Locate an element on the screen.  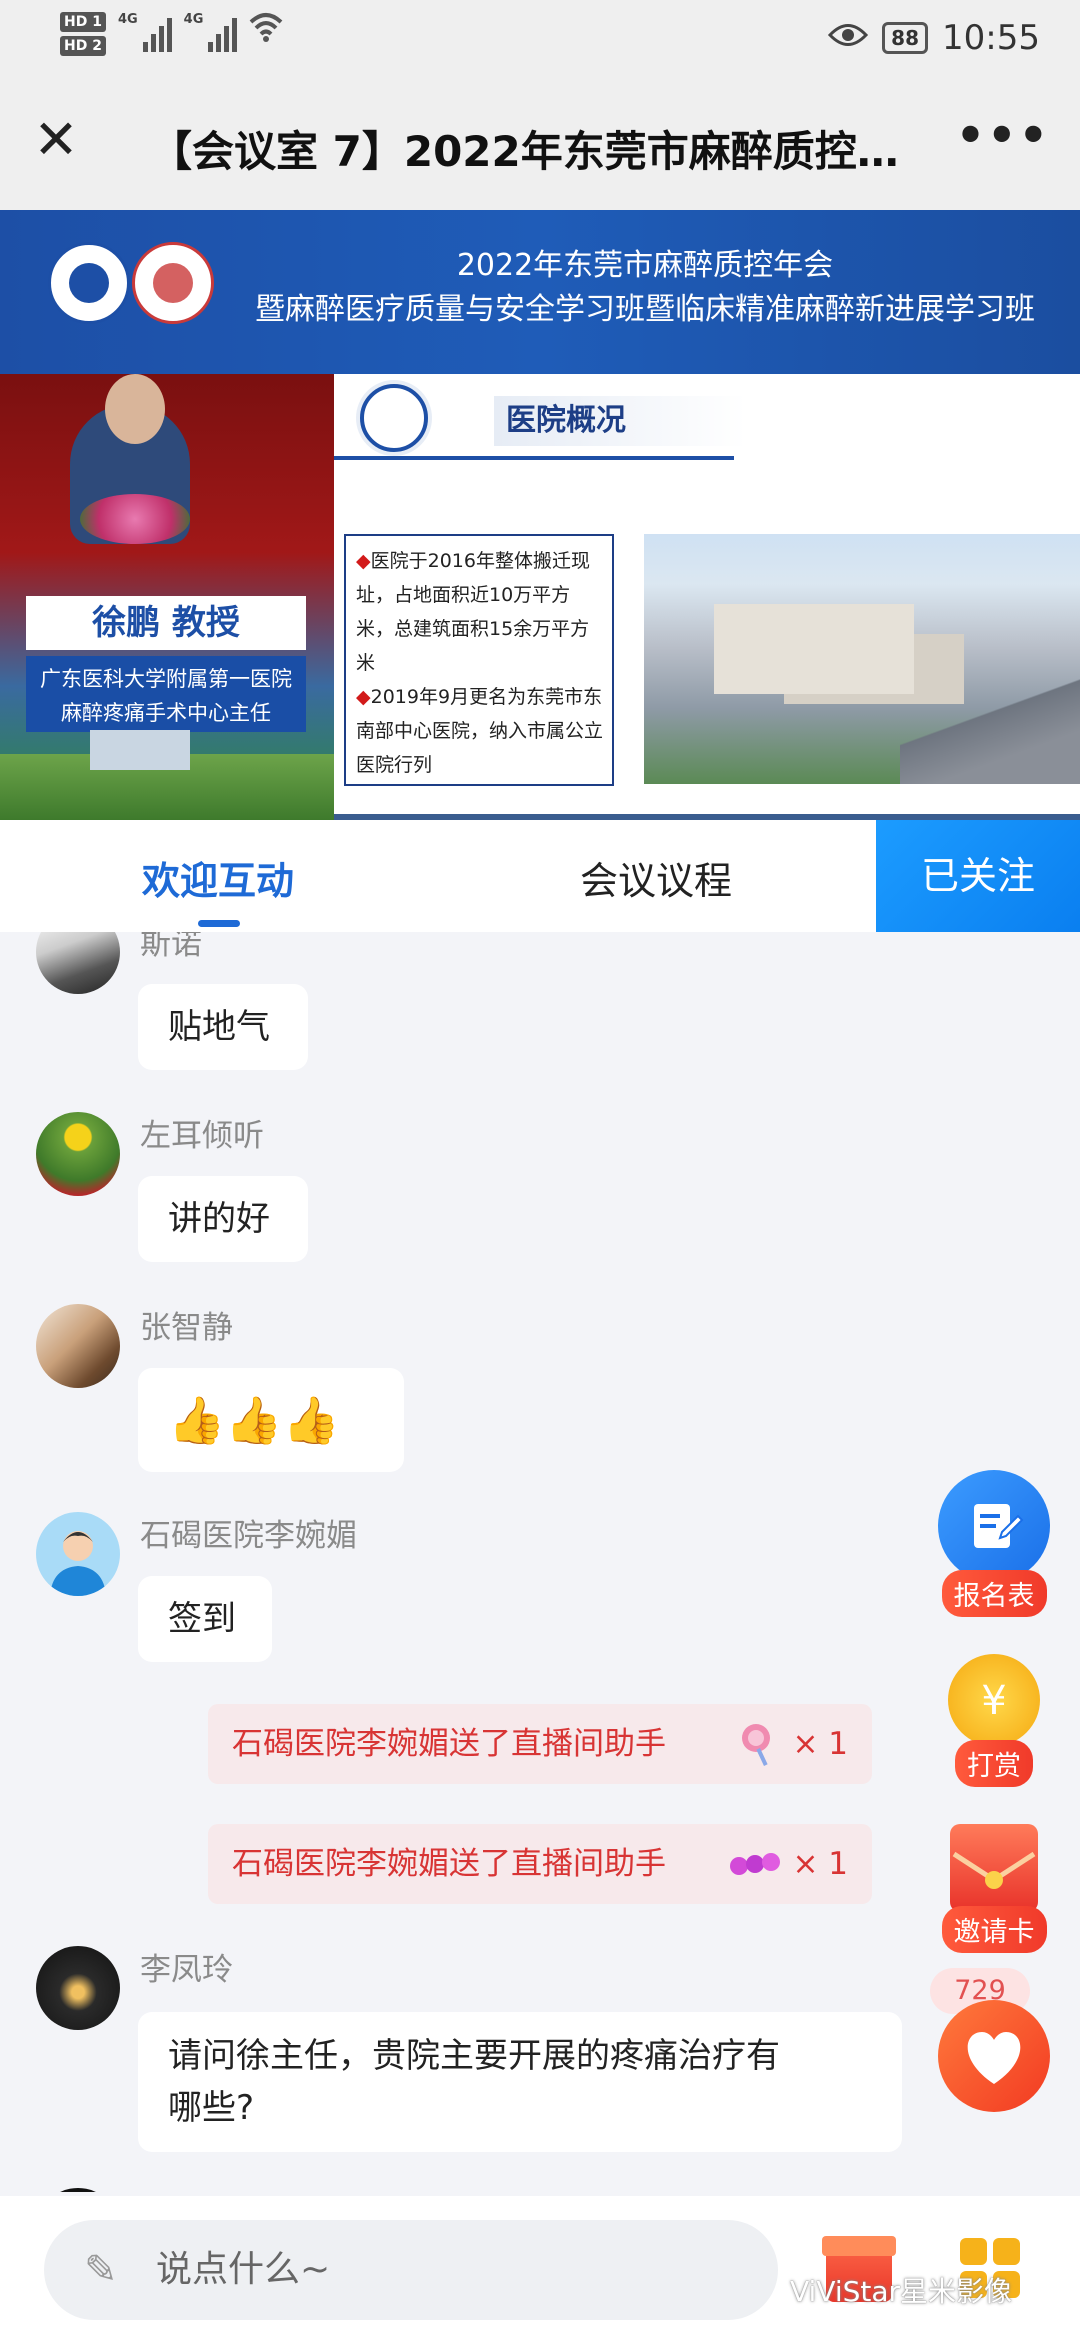
wifi-icon is located at coordinates (266, 32).